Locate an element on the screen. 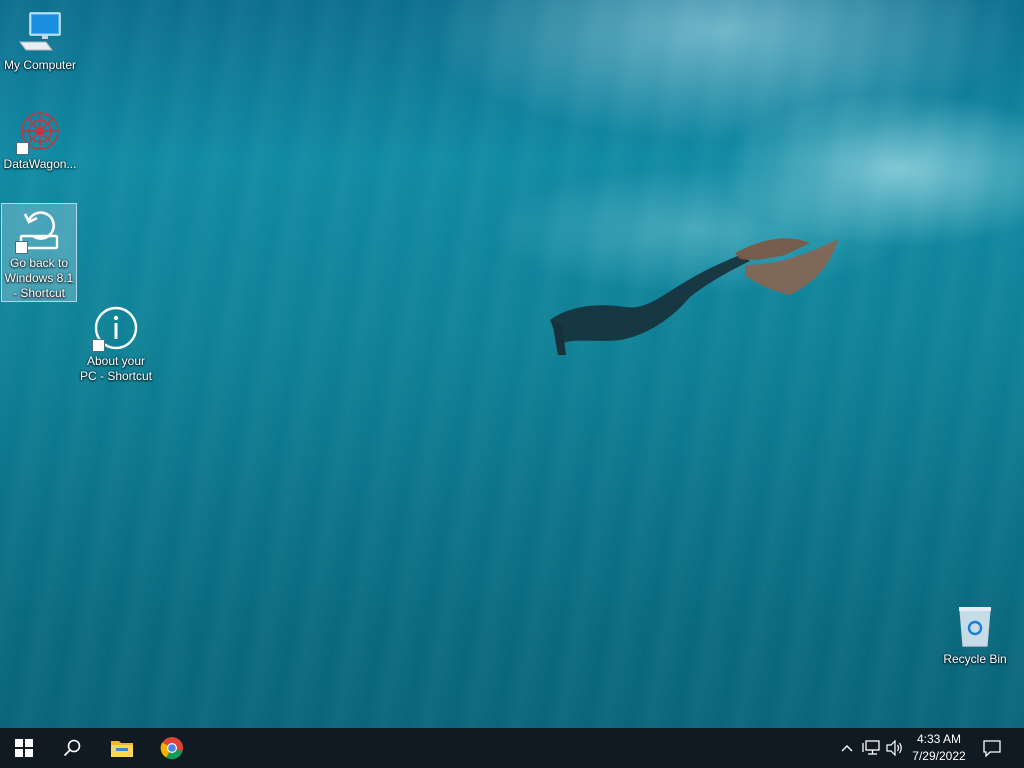 Image resolution: width=1024 pixels, height=768 pixels. desktop-icon-label: Recycle Bin is located at coordinates (975, 659).